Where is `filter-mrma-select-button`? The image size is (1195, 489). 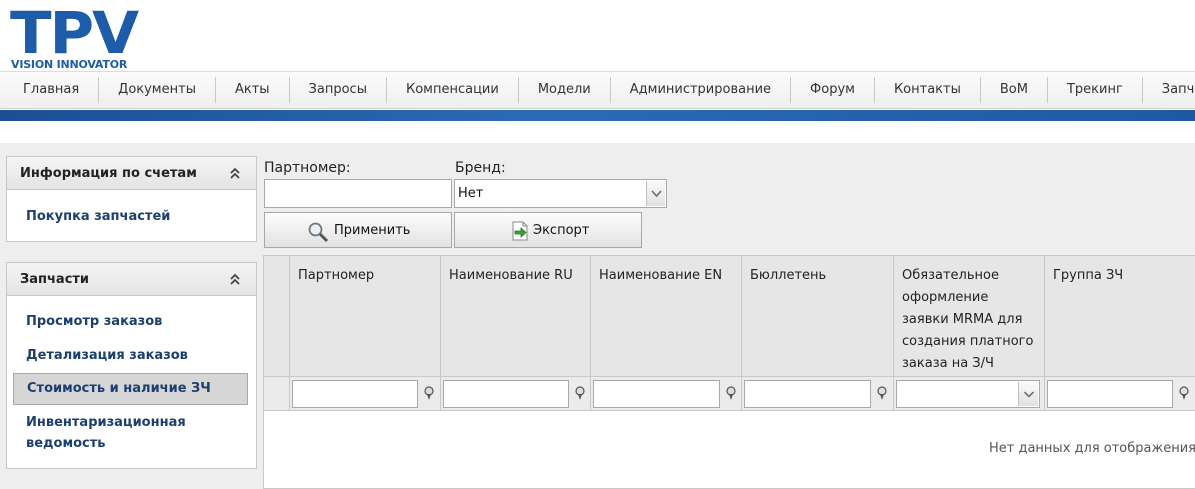 filter-mrma-select-button is located at coordinates (1028, 394).